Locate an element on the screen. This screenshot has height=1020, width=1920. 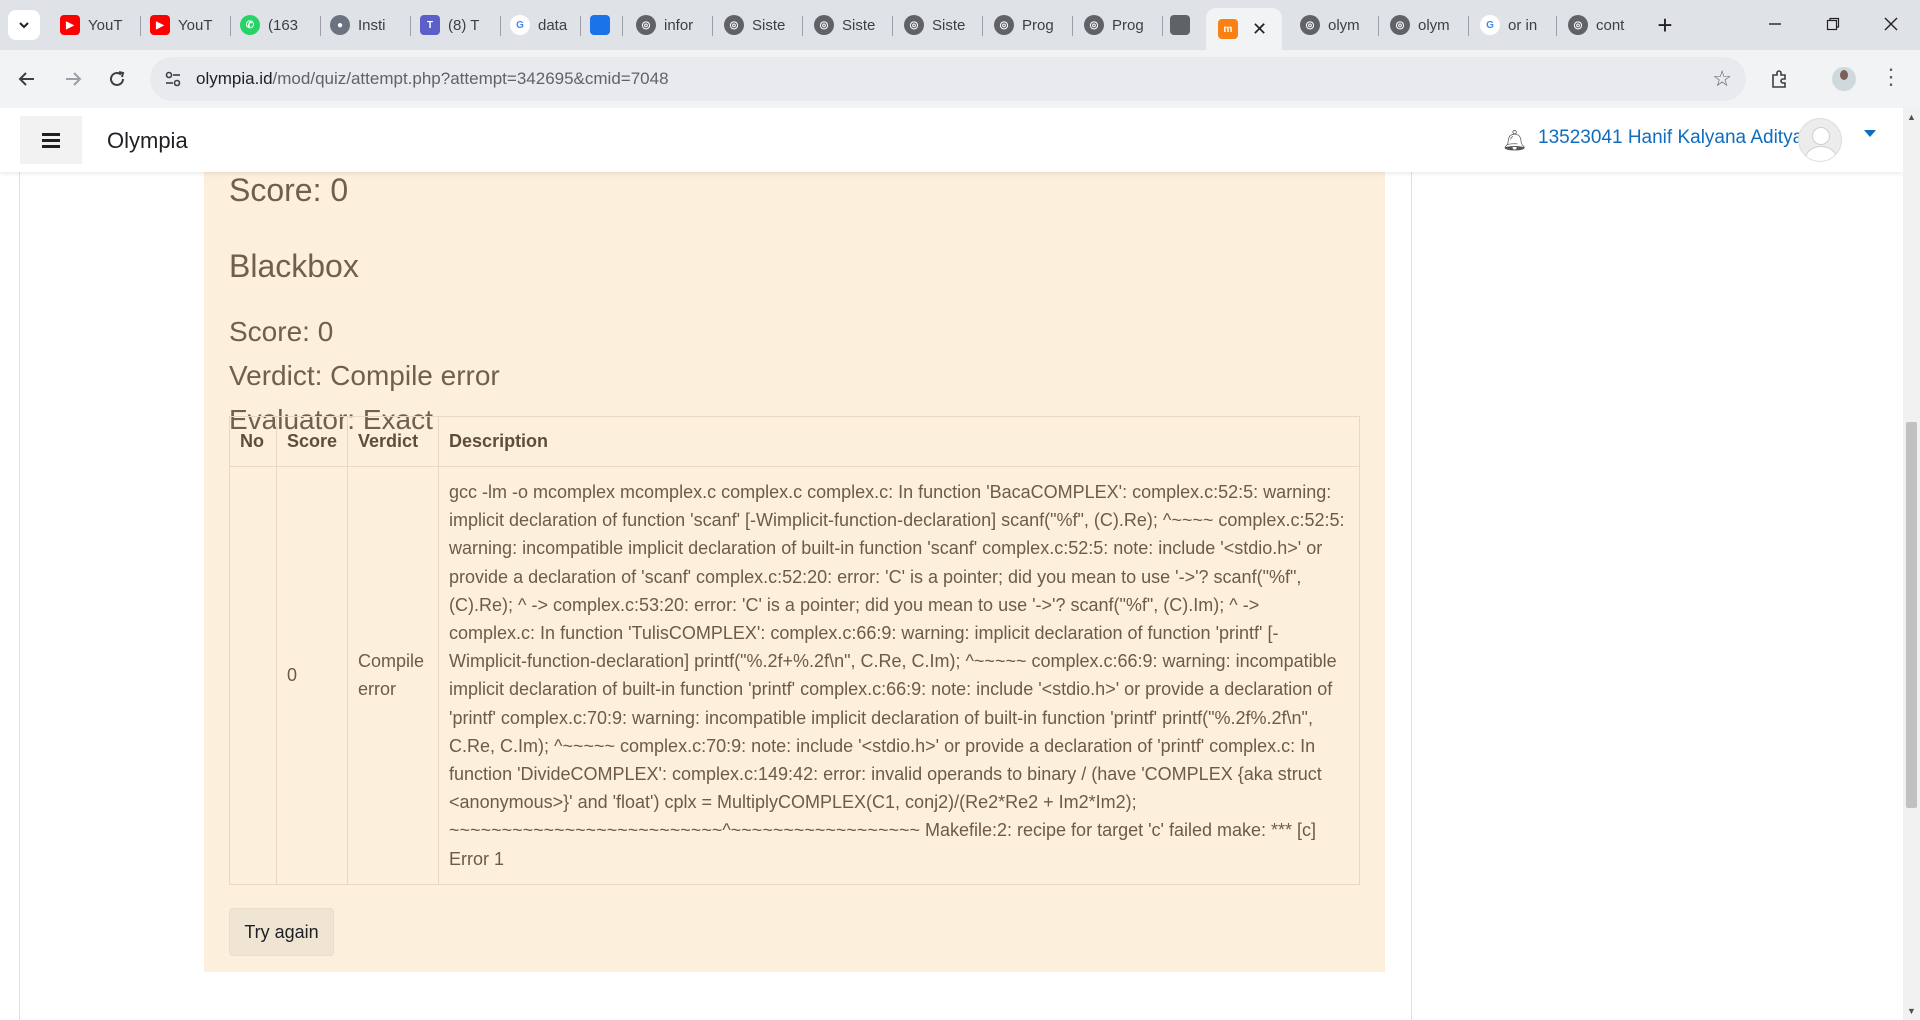
hamburger-menu-button is located at coordinates (51, 140).